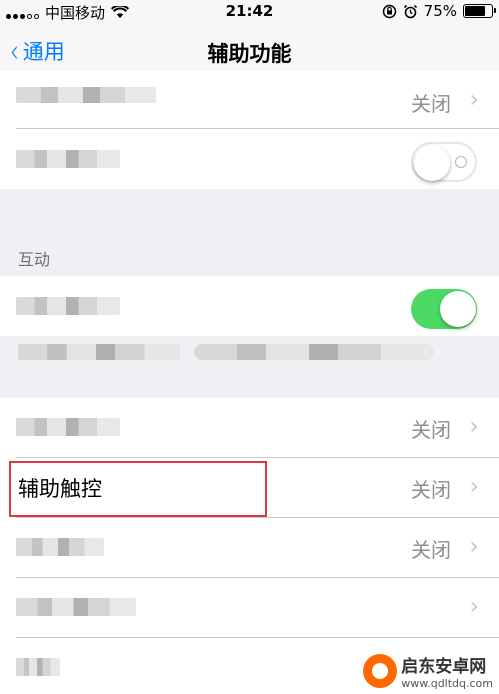 Image resolution: width=499 pixels, height=694 pixels. What do you see at coordinates (249, 11) in the screenshot?
I see `status-bar: 中国移动 21:42 75%` at bounding box center [249, 11].